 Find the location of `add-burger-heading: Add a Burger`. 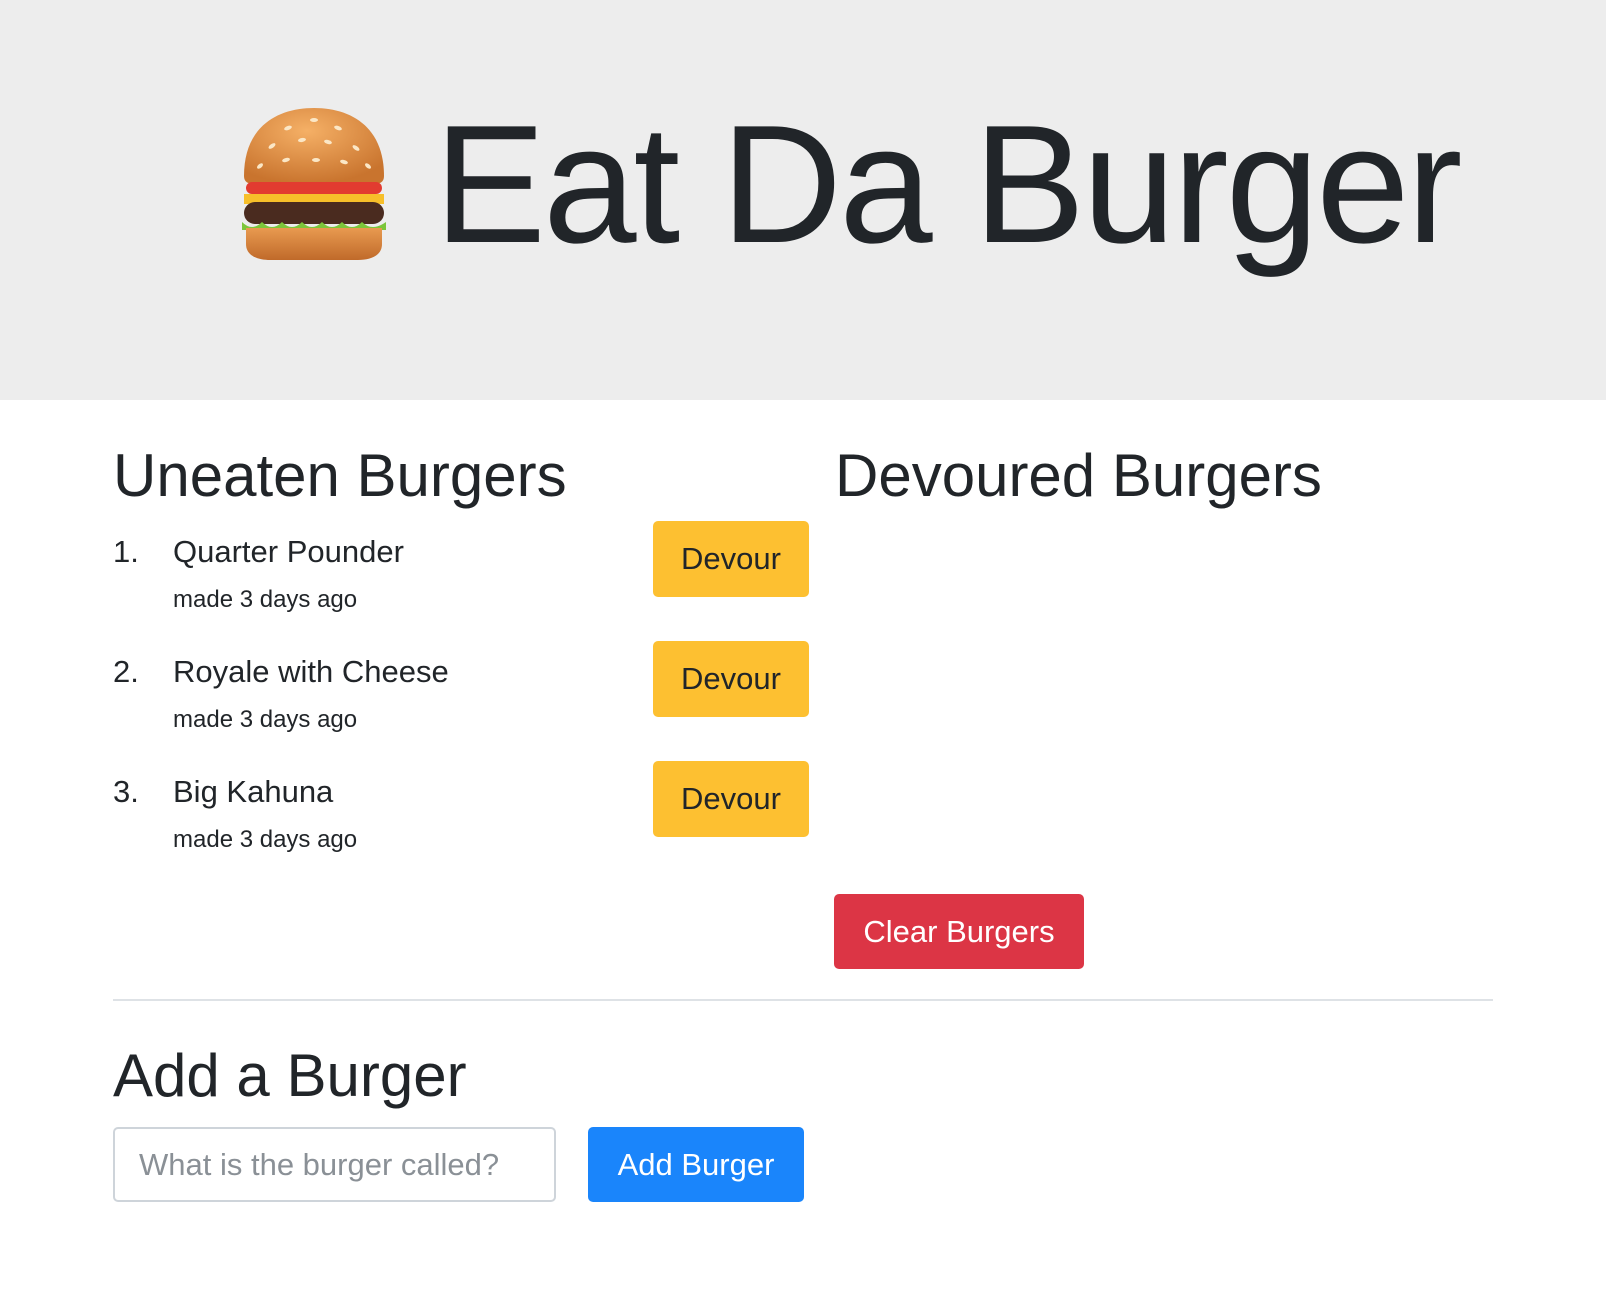

add-burger-heading: Add a Burger is located at coordinates (290, 1075).